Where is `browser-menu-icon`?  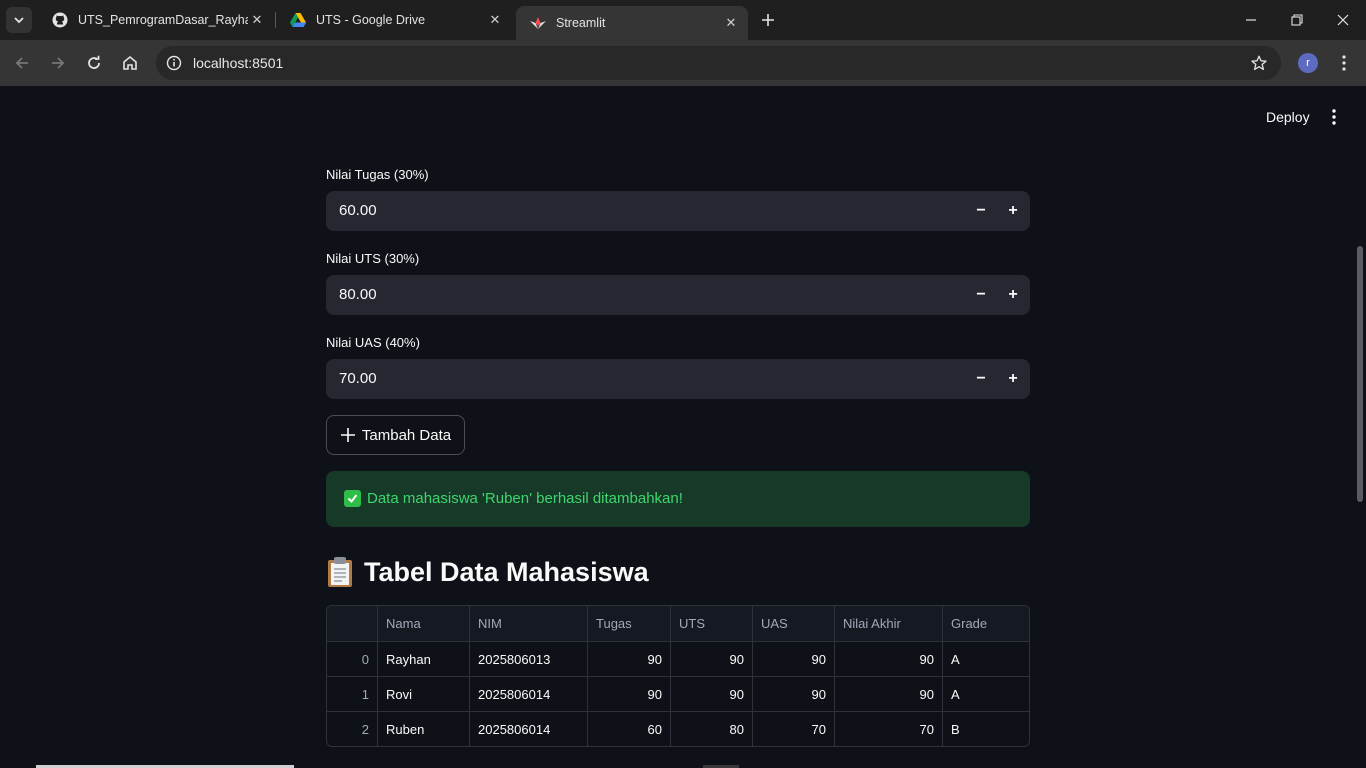
browser-menu-icon is located at coordinates (1344, 63).